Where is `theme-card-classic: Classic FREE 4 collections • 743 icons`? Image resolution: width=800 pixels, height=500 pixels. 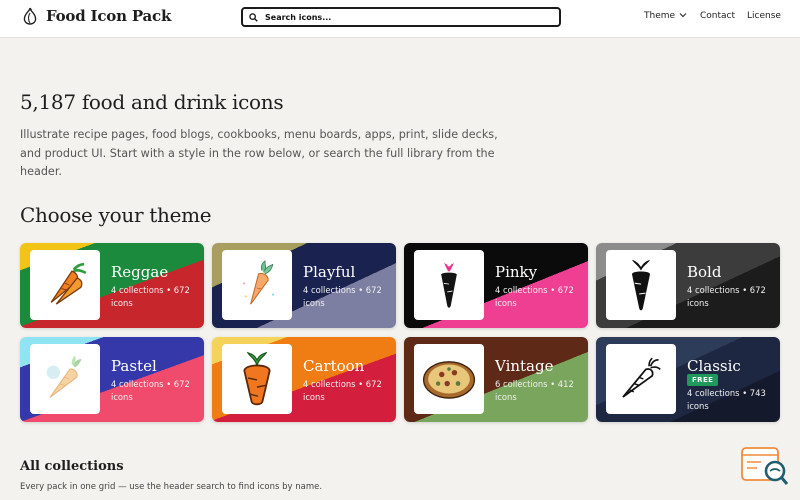 theme-card-classic: Classic FREE 4 collections • 743 icons is located at coordinates (688, 379).